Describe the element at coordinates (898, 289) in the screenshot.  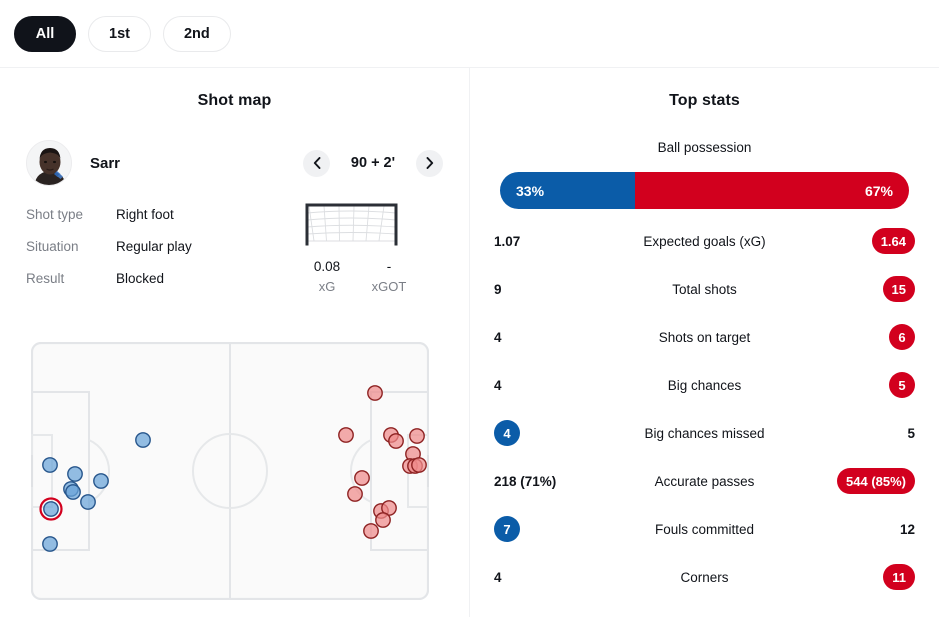
I see `stat-right-value: 15` at that location.